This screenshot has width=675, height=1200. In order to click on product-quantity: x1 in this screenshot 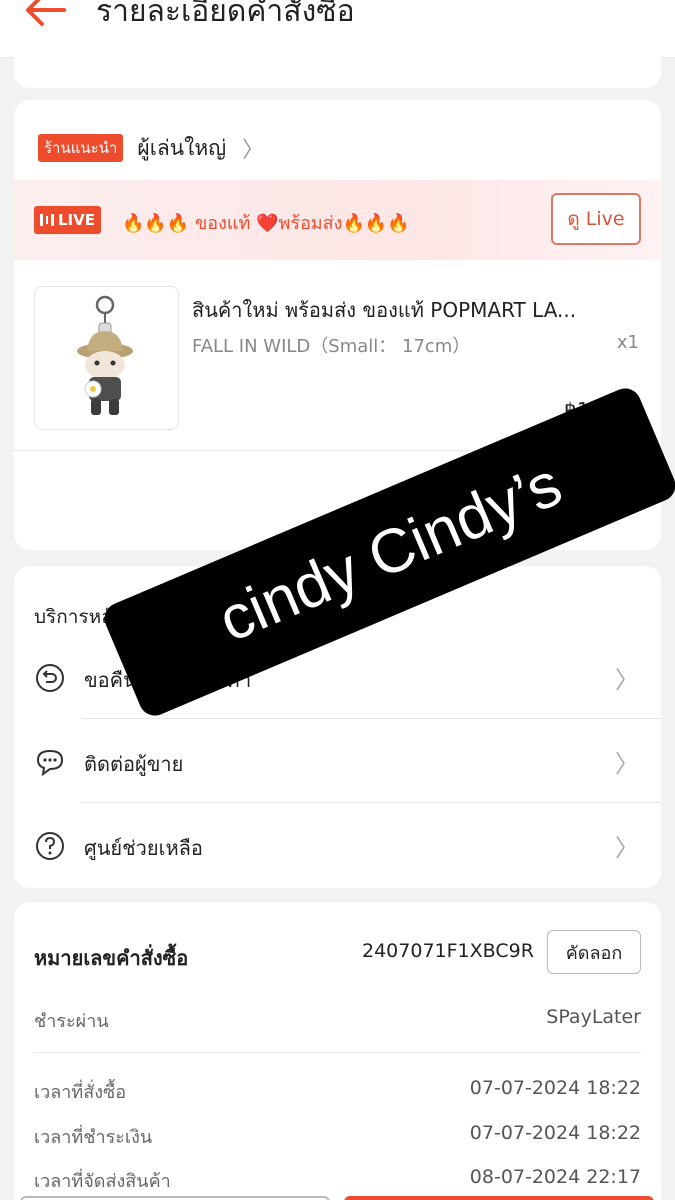, I will do `click(627, 342)`.